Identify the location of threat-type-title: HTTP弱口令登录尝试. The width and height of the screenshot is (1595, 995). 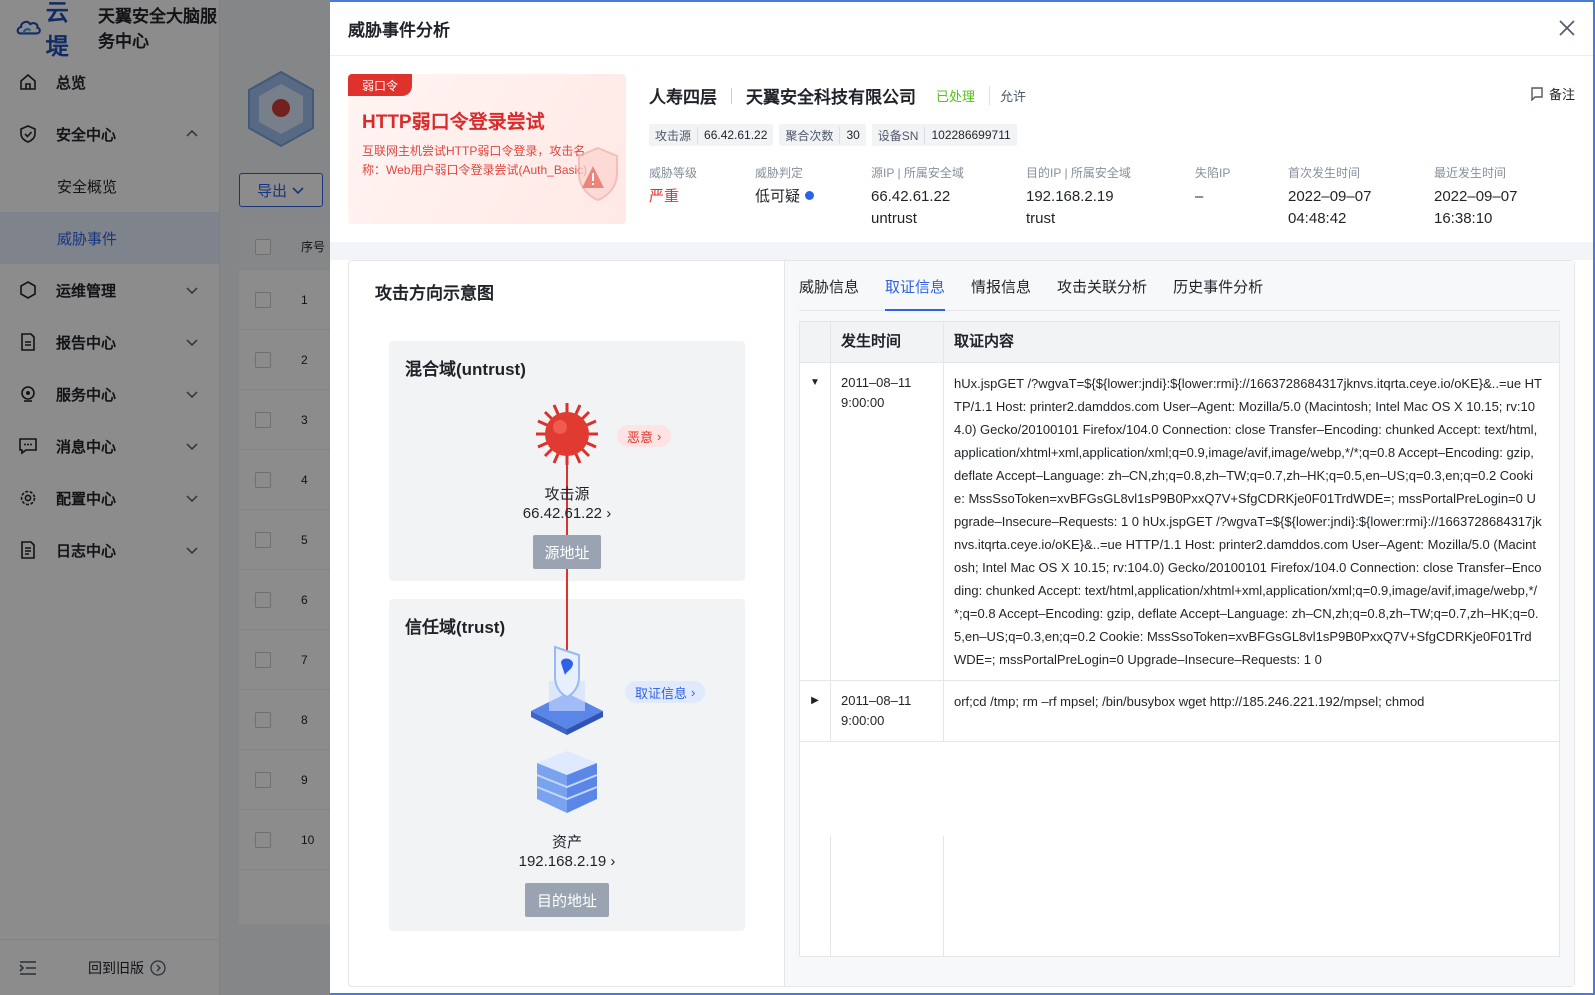
(453, 122).